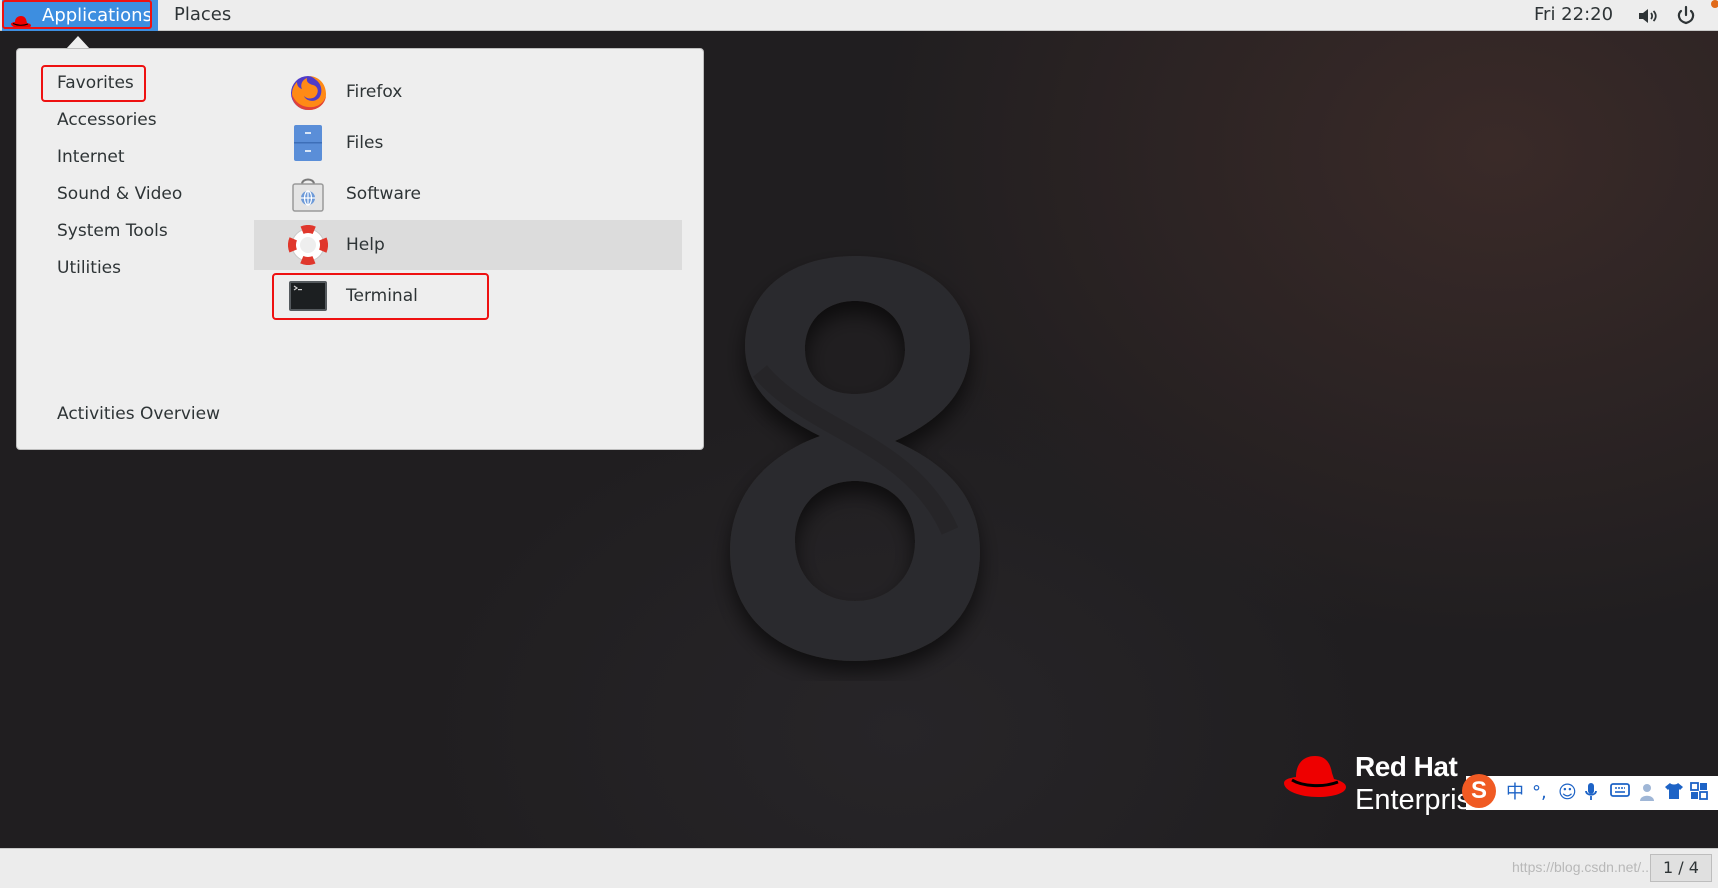 The image size is (1718, 888). I want to click on places-menu-button: Places, so click(202, 15).